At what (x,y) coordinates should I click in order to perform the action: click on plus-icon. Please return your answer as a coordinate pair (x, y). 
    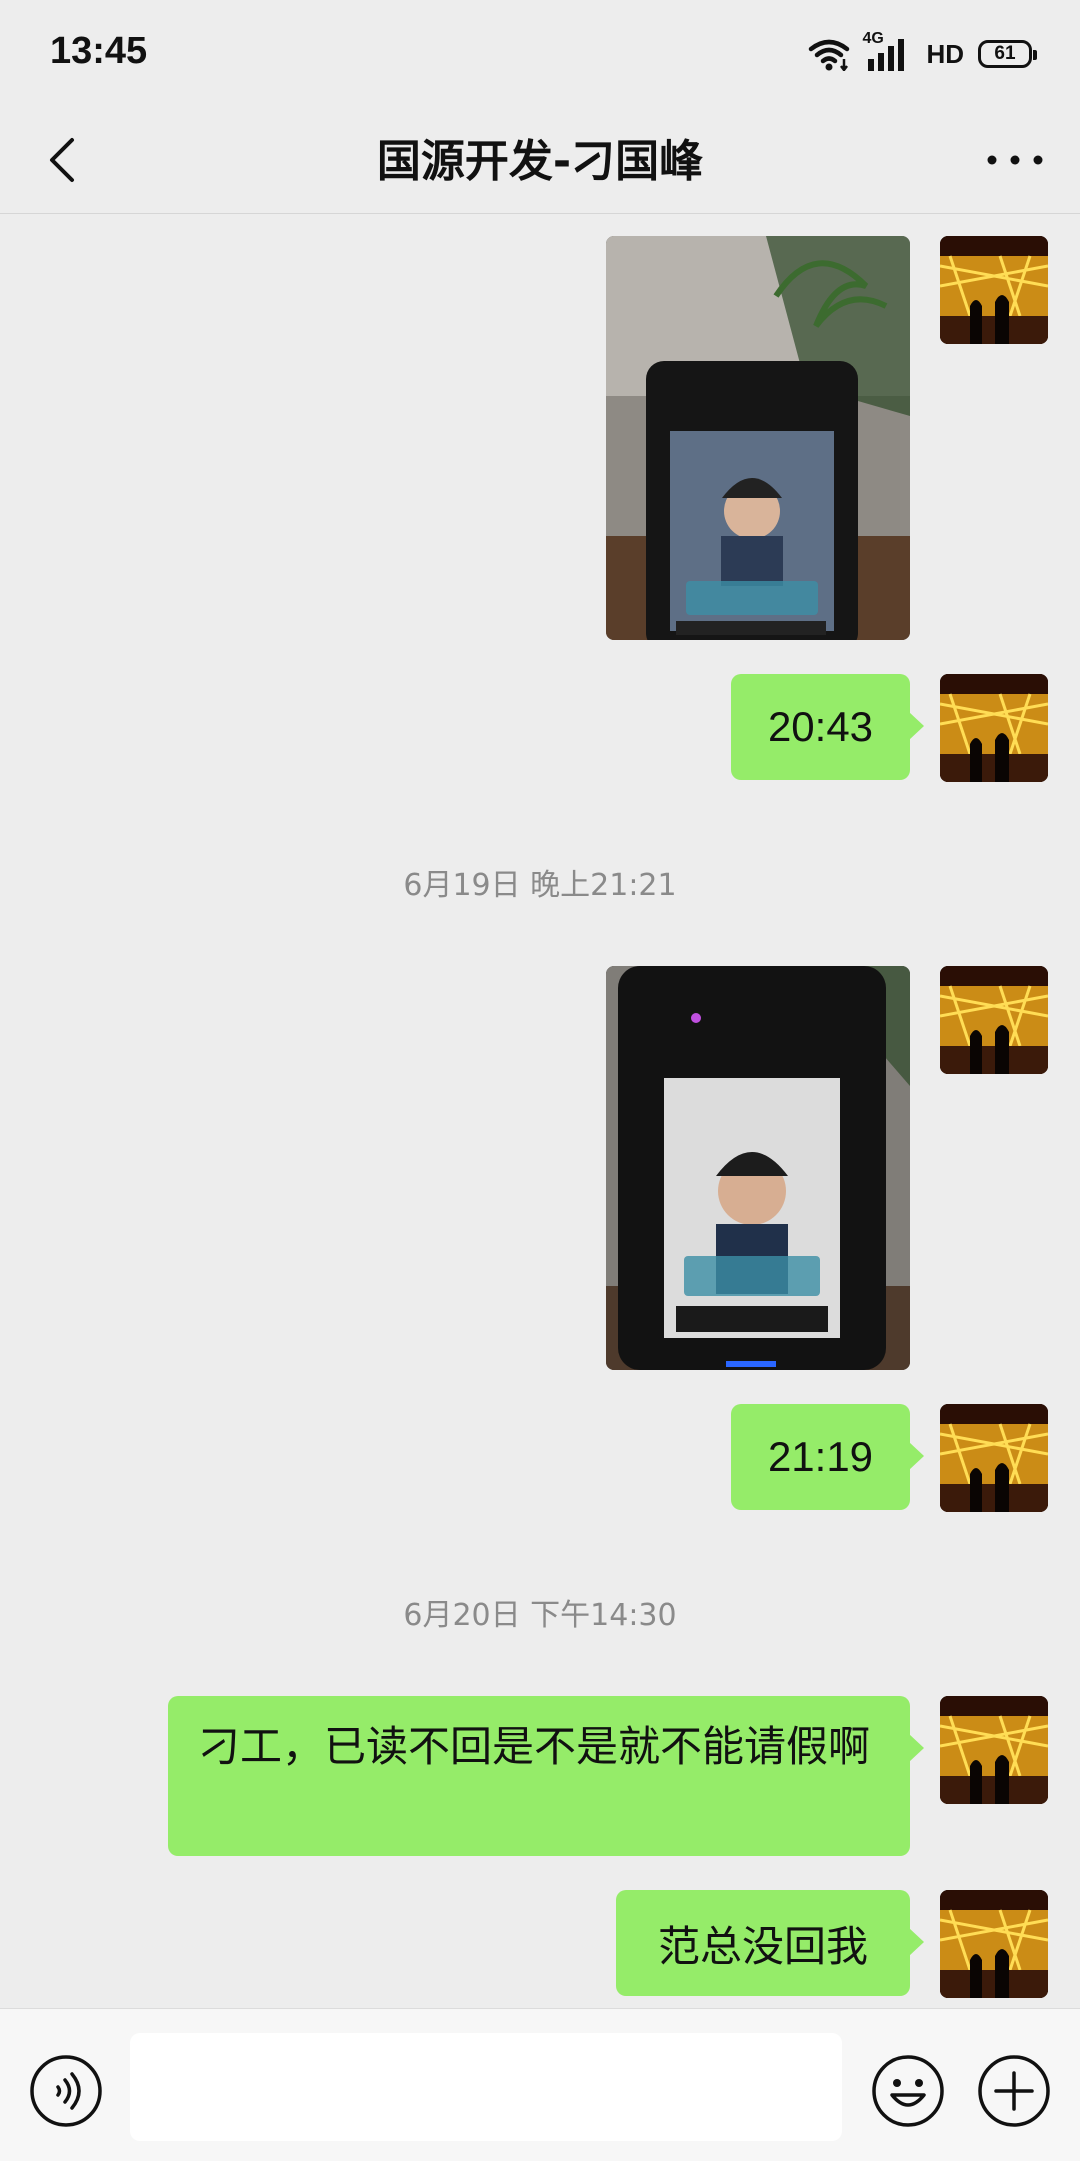
    Looking at the image, I should click on (1014, 2091).